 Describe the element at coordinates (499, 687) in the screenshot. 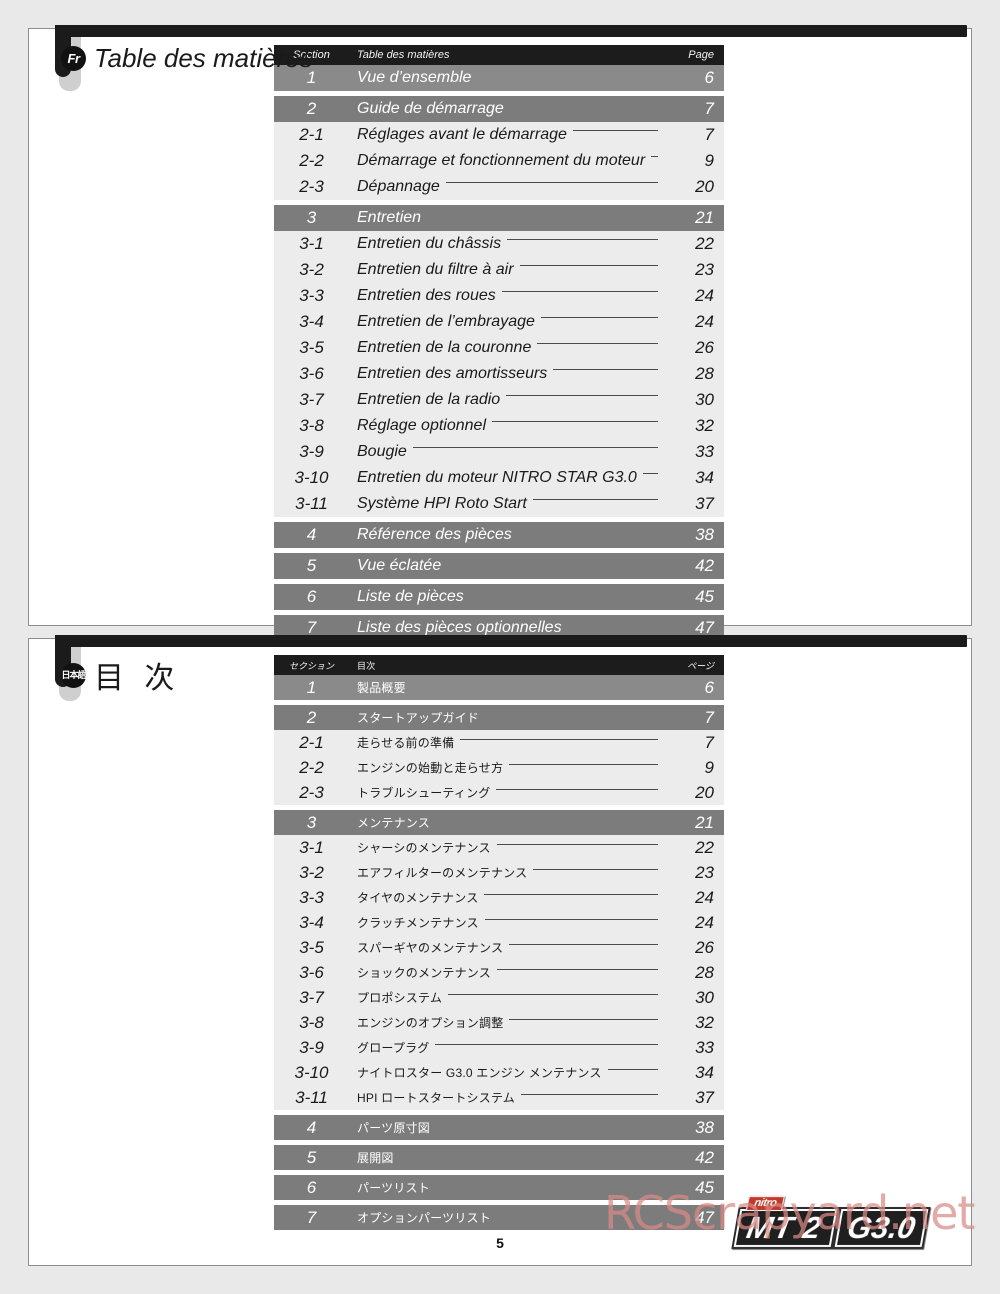

I see `toc-group-row: 1 製品概要 6` at that location.